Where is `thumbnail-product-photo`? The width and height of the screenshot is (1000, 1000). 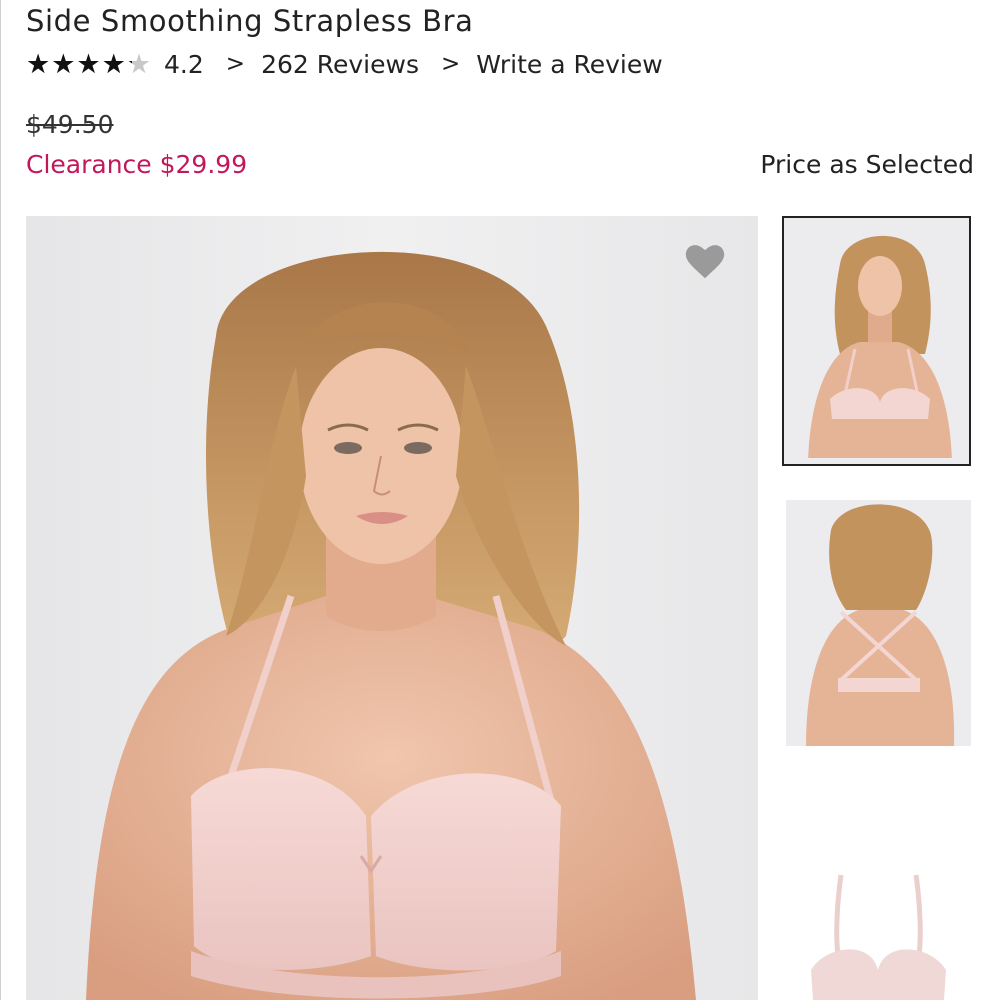
thumbnail-product-photo is located at coordinates (878, 890).